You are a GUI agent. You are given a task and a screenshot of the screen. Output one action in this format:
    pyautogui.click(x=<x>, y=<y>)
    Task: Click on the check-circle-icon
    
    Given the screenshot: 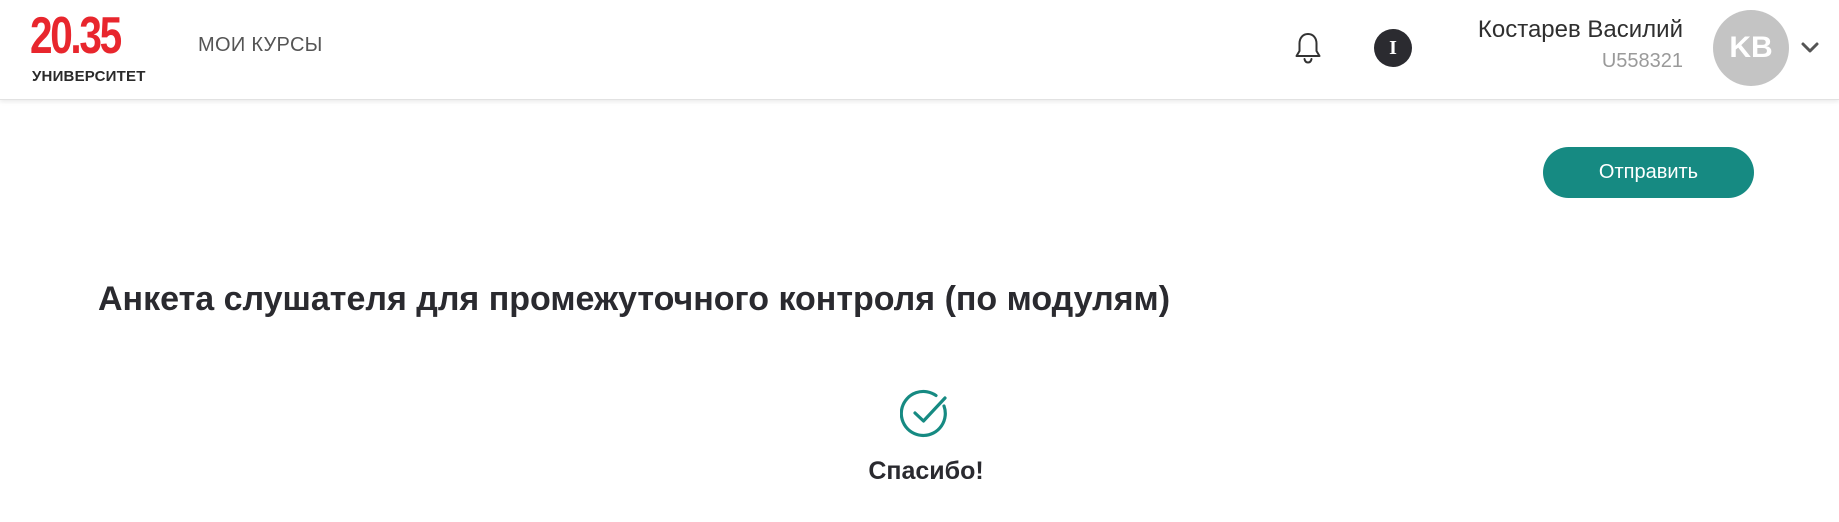 What is the action you would take?
    pyautogui.click(x=925, y=414)
    